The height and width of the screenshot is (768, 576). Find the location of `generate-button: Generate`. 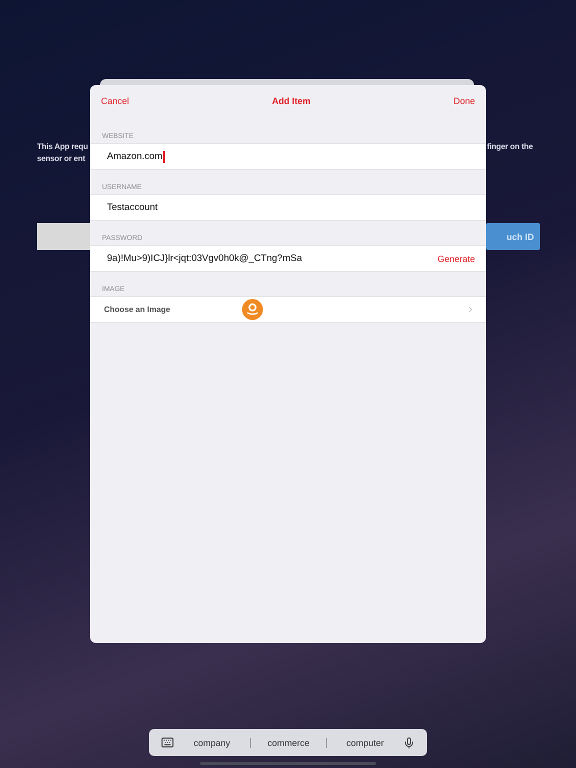

generate-button: Generate is located at coordinates (456, 259).